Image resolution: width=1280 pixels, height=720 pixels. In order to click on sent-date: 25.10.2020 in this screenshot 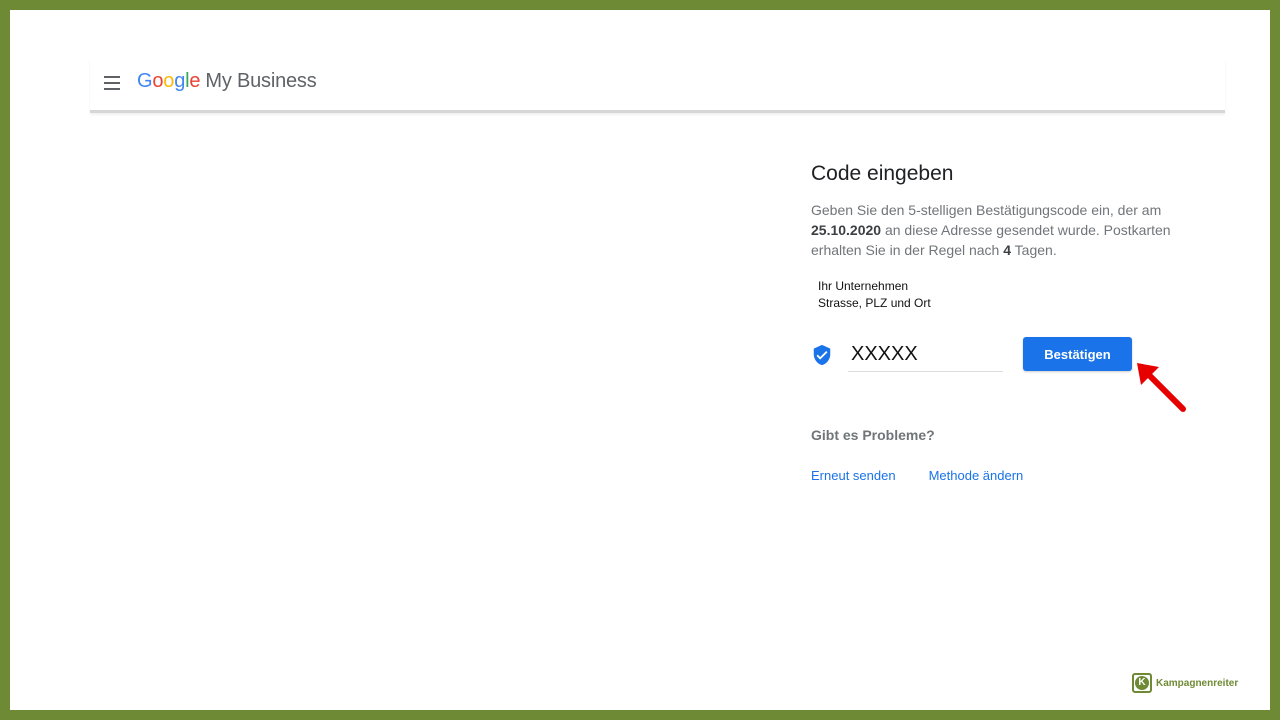, I will do `click(846, 230)`.